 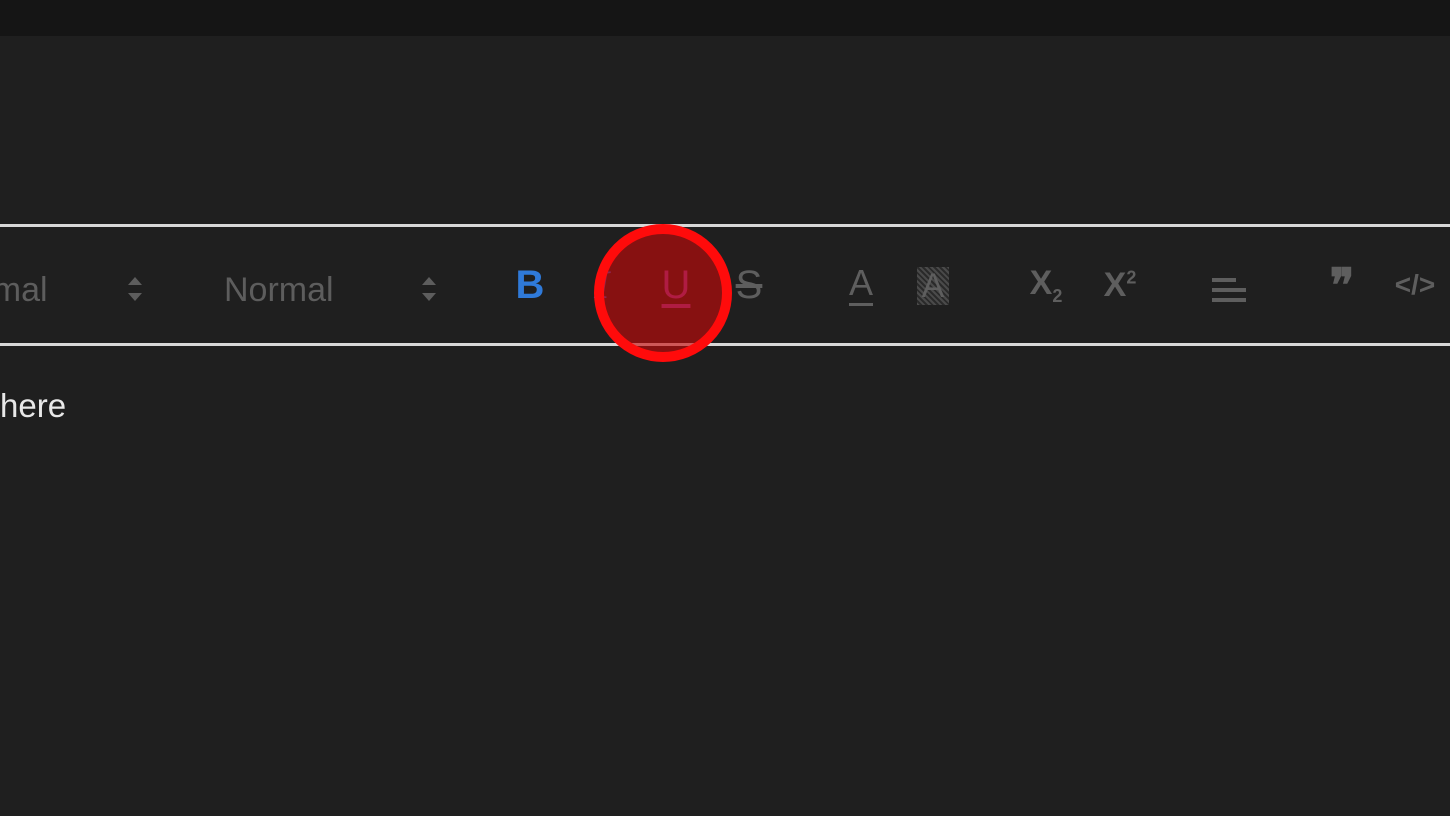 I want to click on italic-button: I, so click(x=602, y=285).